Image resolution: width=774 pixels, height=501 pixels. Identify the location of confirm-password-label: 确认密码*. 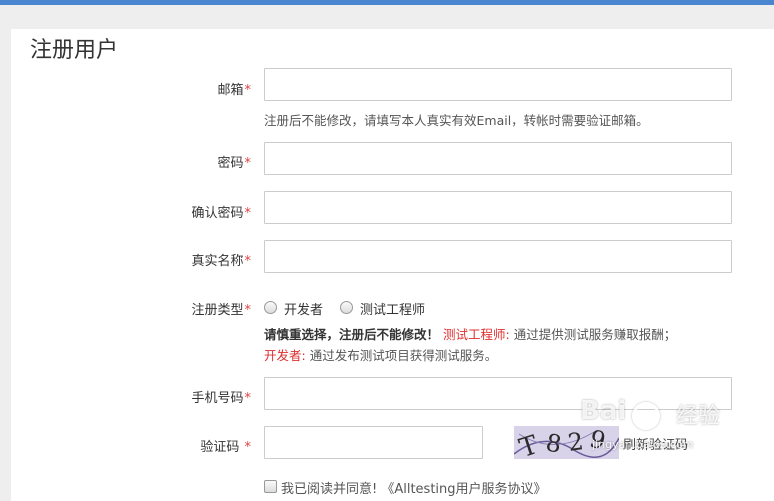
(221, 213).